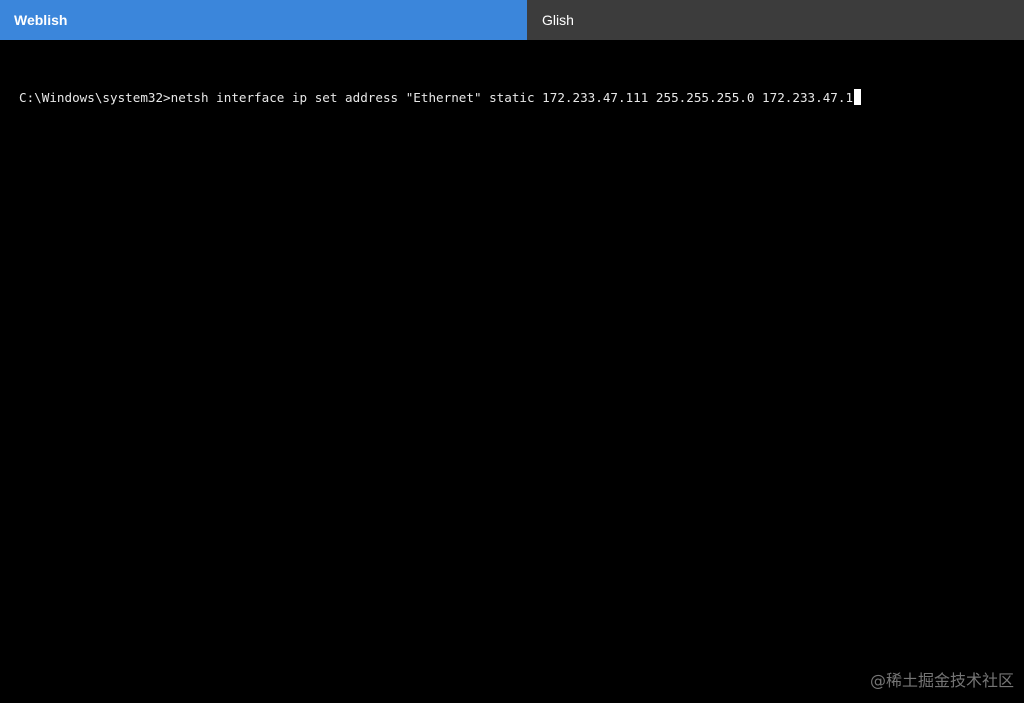 This screenshot has height=703, width=1024. Describe the element at coordinates (95, 97) in the screenshot. I see `terminal-prompt: C:\Windows\system32>` at that location.